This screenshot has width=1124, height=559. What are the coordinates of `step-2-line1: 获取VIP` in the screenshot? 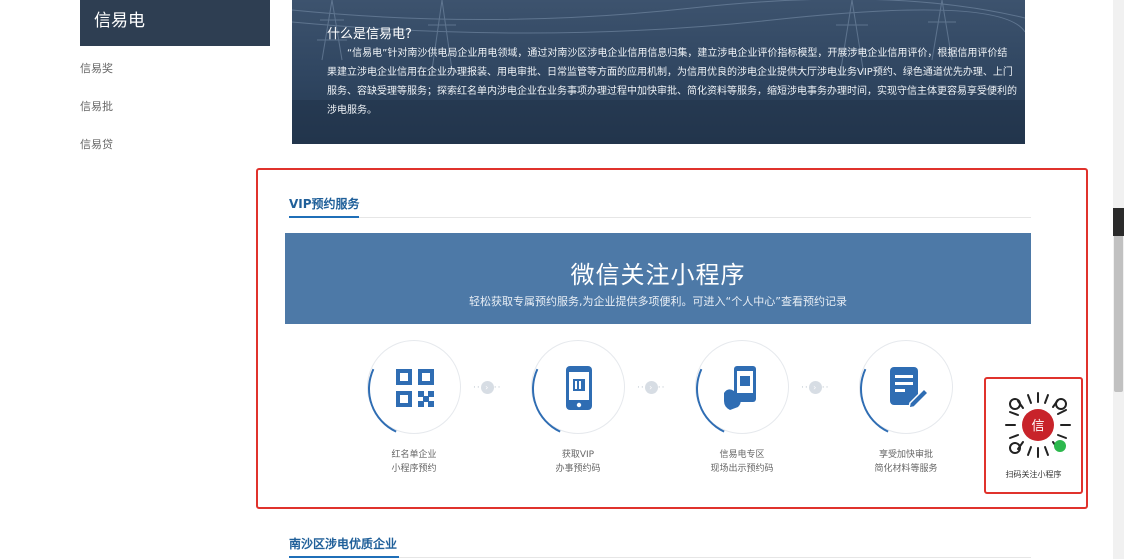 It's located at (578, 455).